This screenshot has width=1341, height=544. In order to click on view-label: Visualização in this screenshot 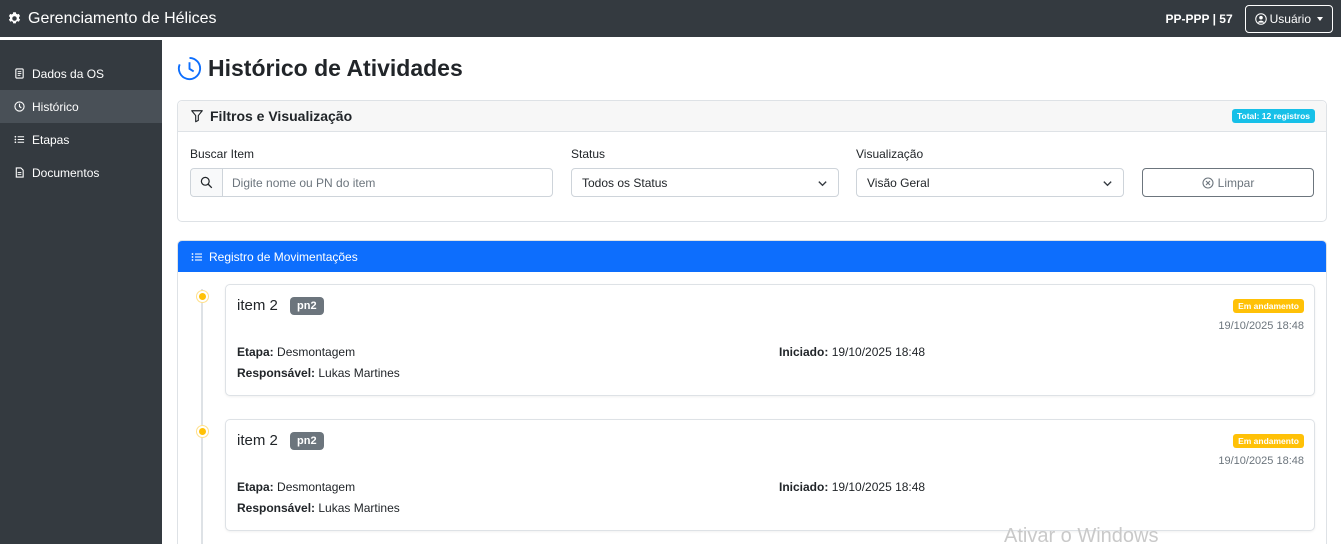, I will do `click(890, 154)`.